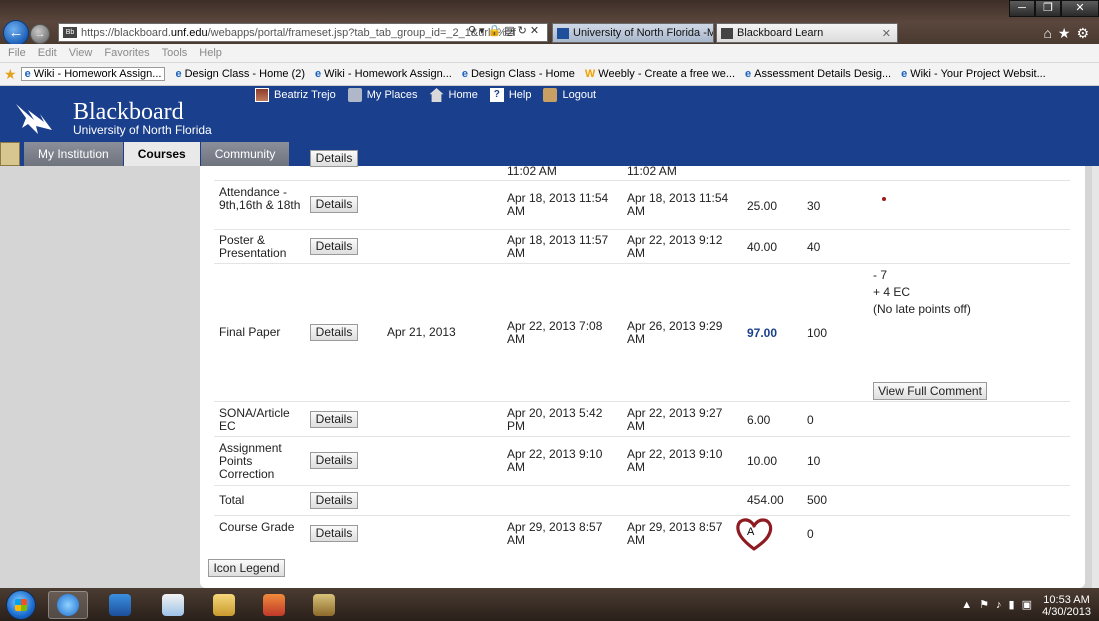  I want to click on taskbar-app, so click(173, 605).